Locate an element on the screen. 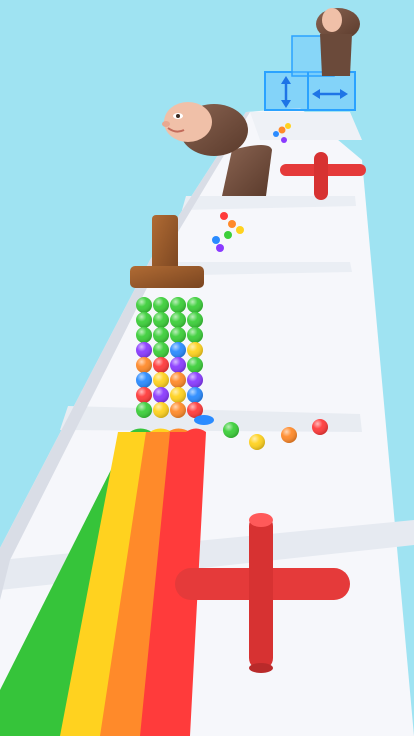  cross-vertical-bar is located at coordinates (261, 592).